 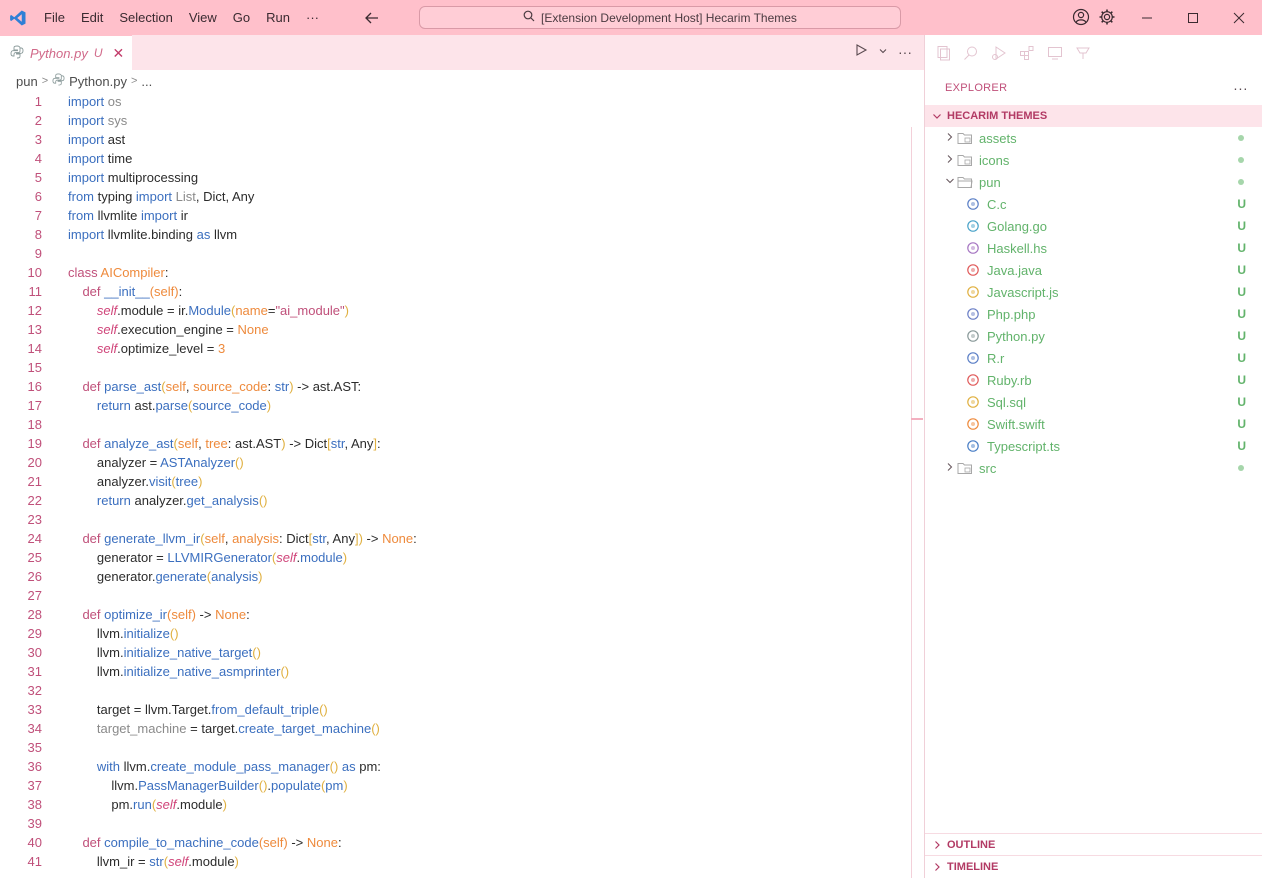 I want to click on vscode-logo-icon, so click(x=18, y=17).